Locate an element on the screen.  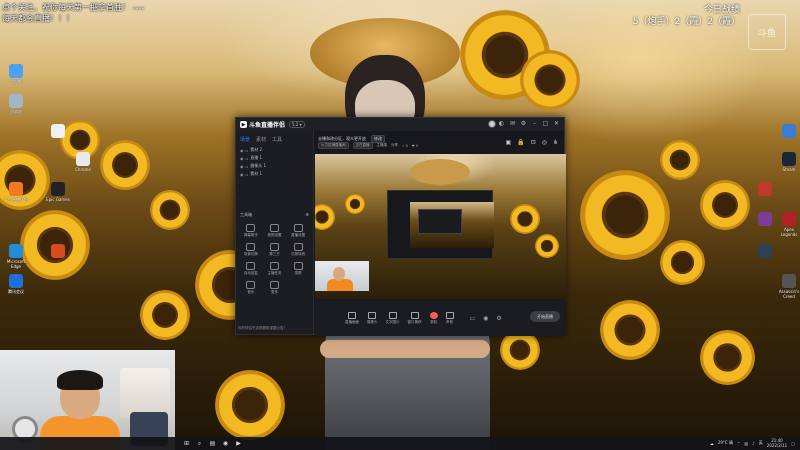
tab-0: 场景 is located at coordinates (245, 139).